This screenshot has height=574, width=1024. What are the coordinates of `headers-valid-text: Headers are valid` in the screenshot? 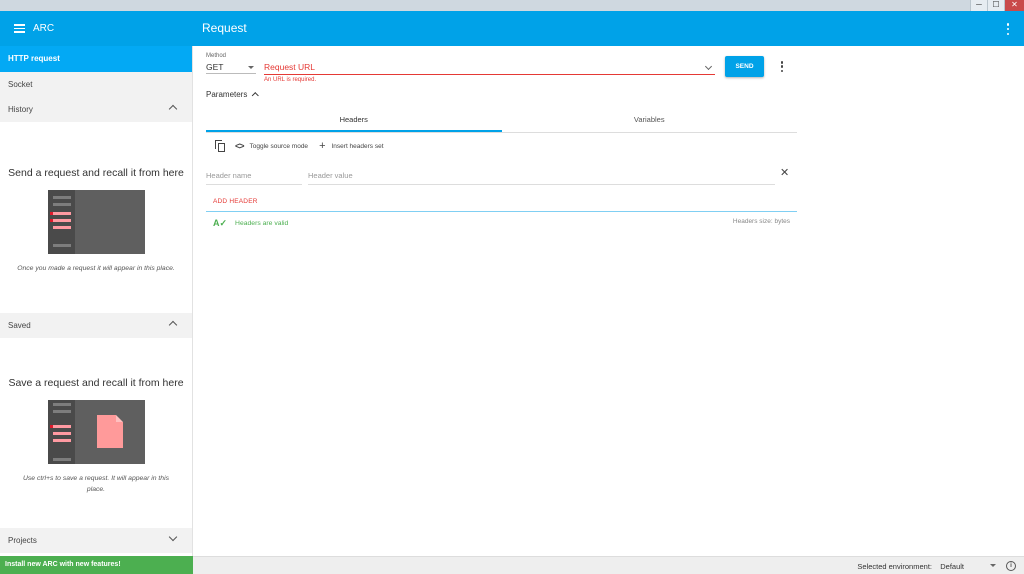 It's located at (262, 223).